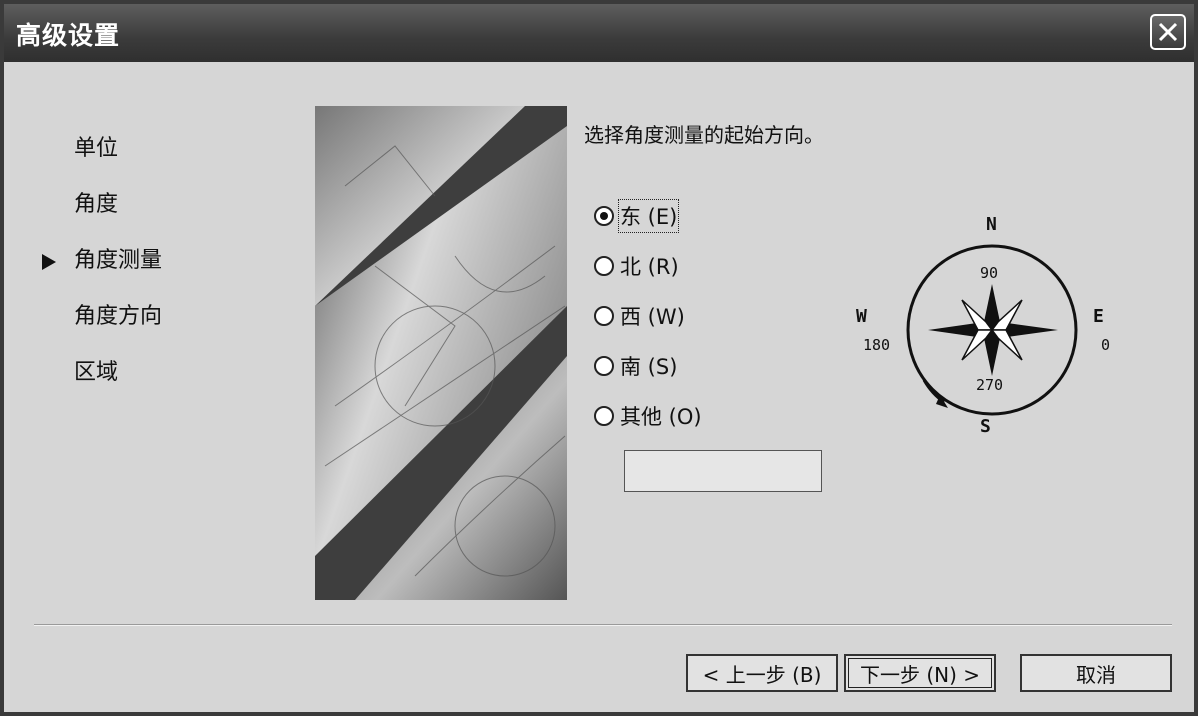 The width and height of the screenshot is (1198, 716). I want to click on cancel-button: 取消, so click(1096, 673).